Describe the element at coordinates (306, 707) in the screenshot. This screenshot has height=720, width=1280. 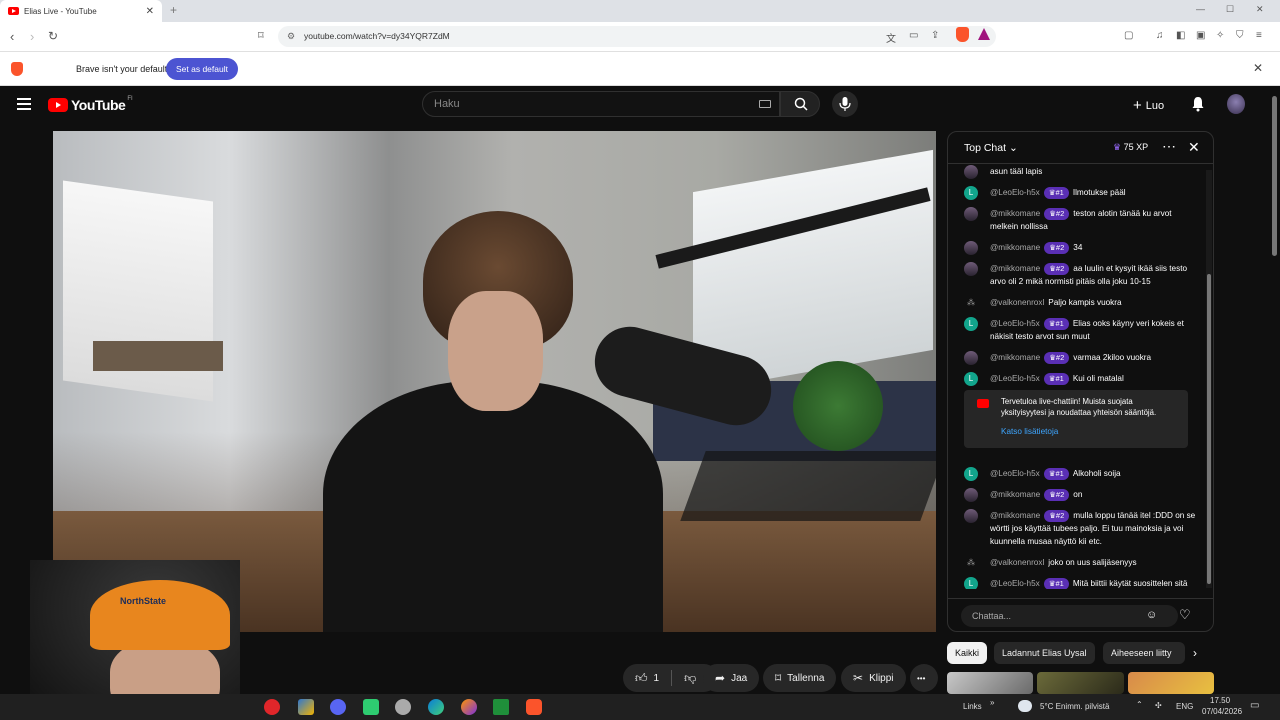
I see `office-icon` at that location.